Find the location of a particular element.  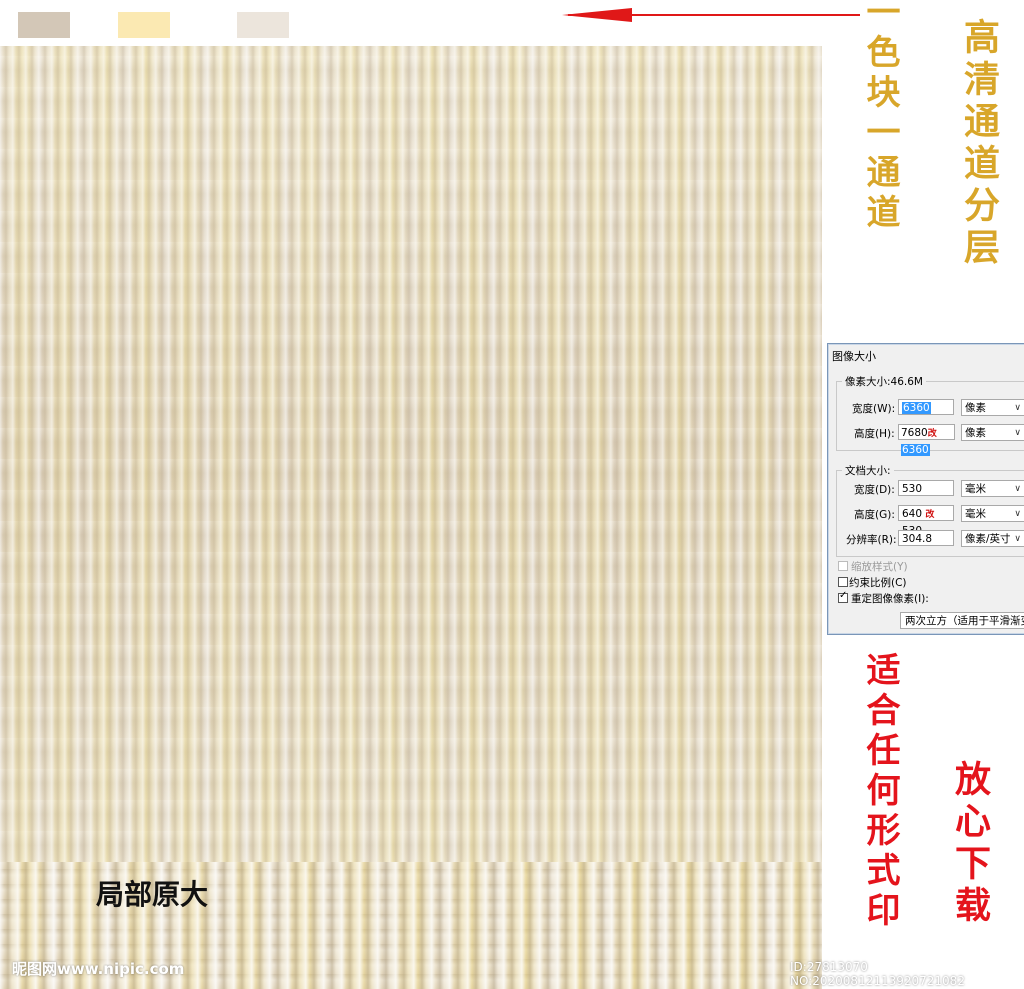

resolution-unit: 像素/英寸 is located at coordinates (988, 539).